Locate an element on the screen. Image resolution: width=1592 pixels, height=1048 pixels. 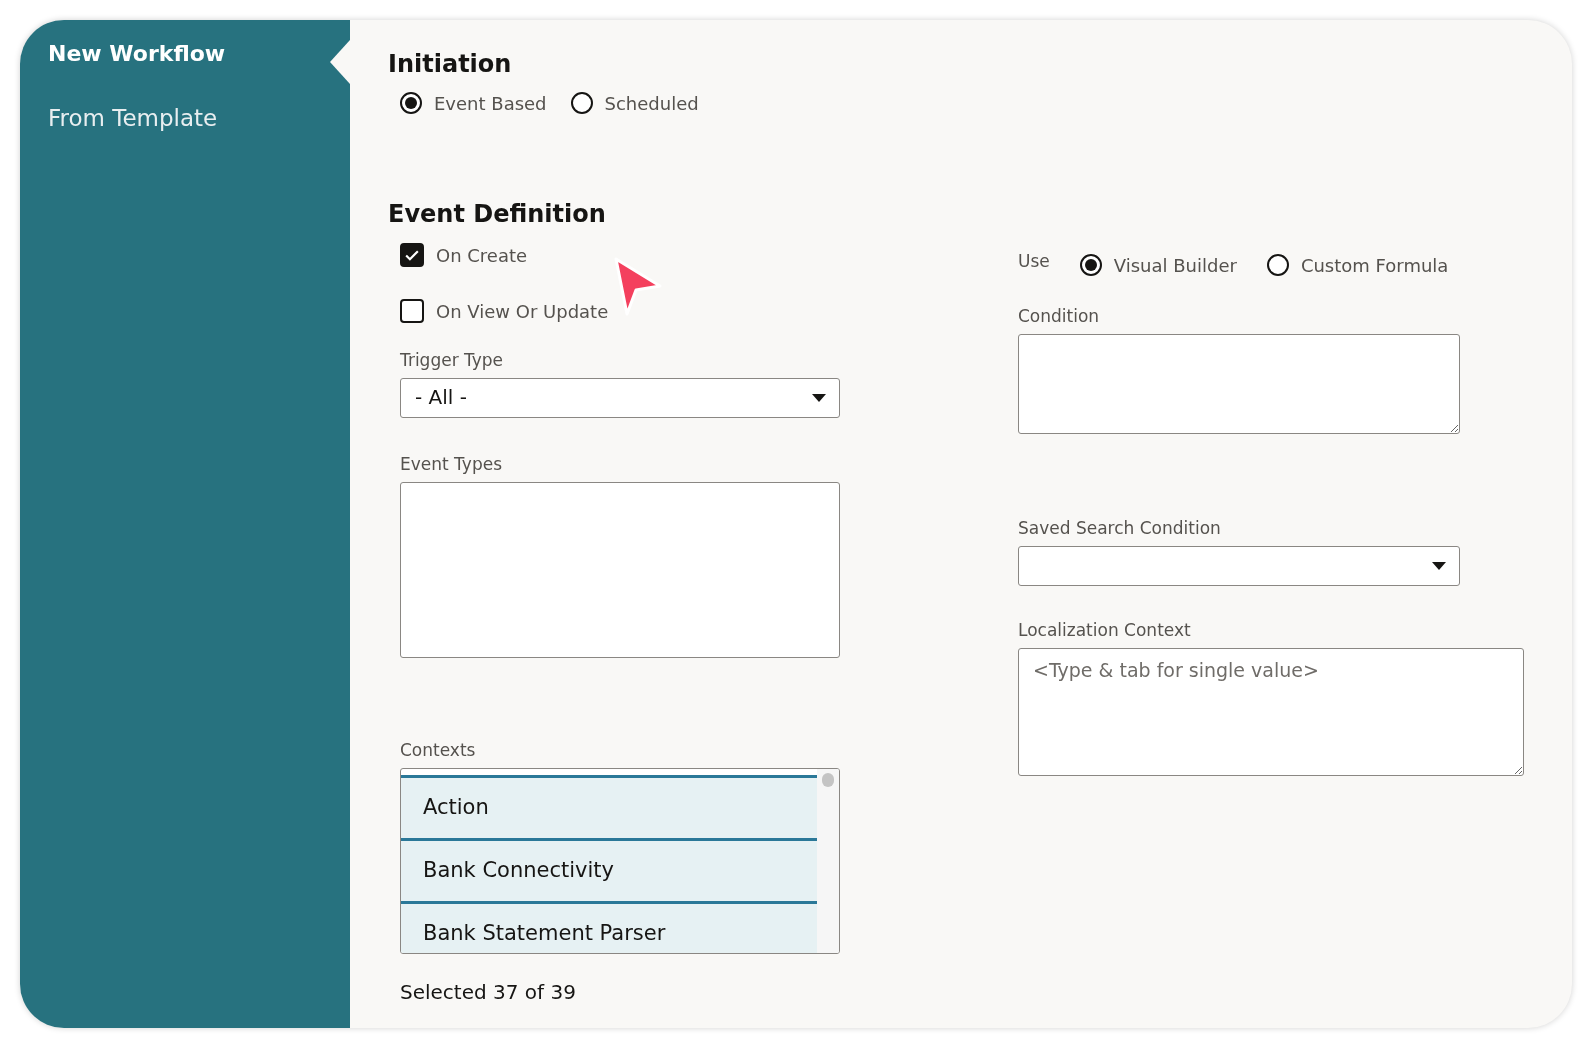
sidebar-item: New Workflow is located at coordinates (137, 64).